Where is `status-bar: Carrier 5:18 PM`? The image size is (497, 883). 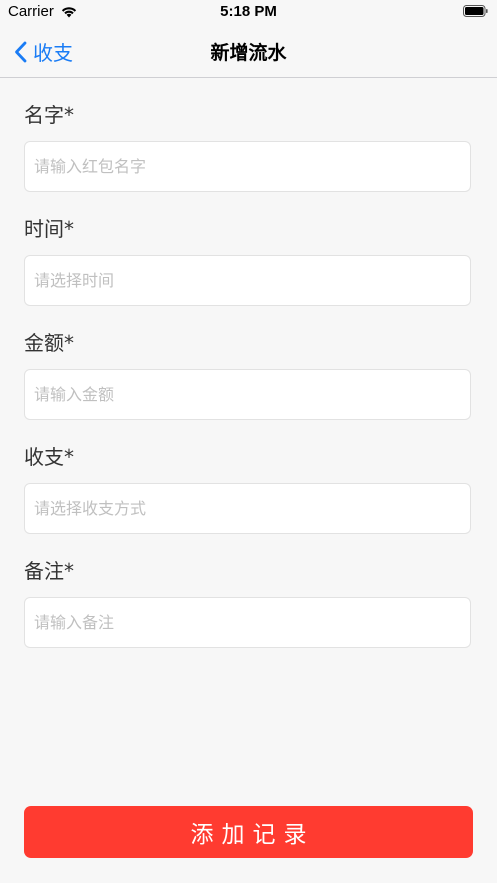 status-bar: Carrier 5:18 PM is located at coordinates (248, 12).